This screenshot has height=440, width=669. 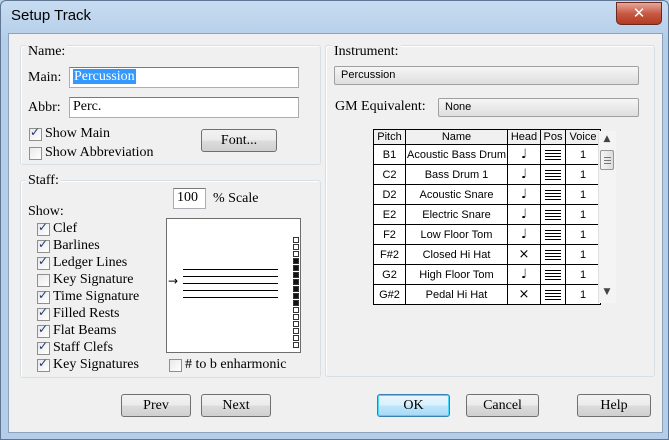 What do you see at coordinates (389, 294) in the screenshot?
I see `pitch-cell: G#2` at bounding box center [389, 294].